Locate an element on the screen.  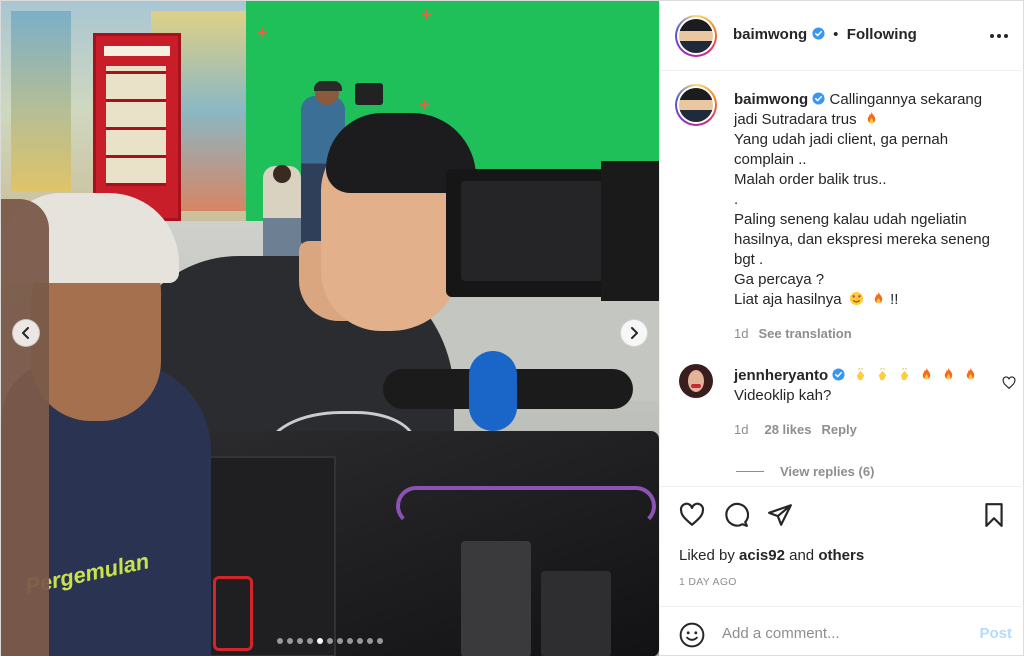
caption-text-line: Malah order balik trus.. is located at coordinates (810, 179).